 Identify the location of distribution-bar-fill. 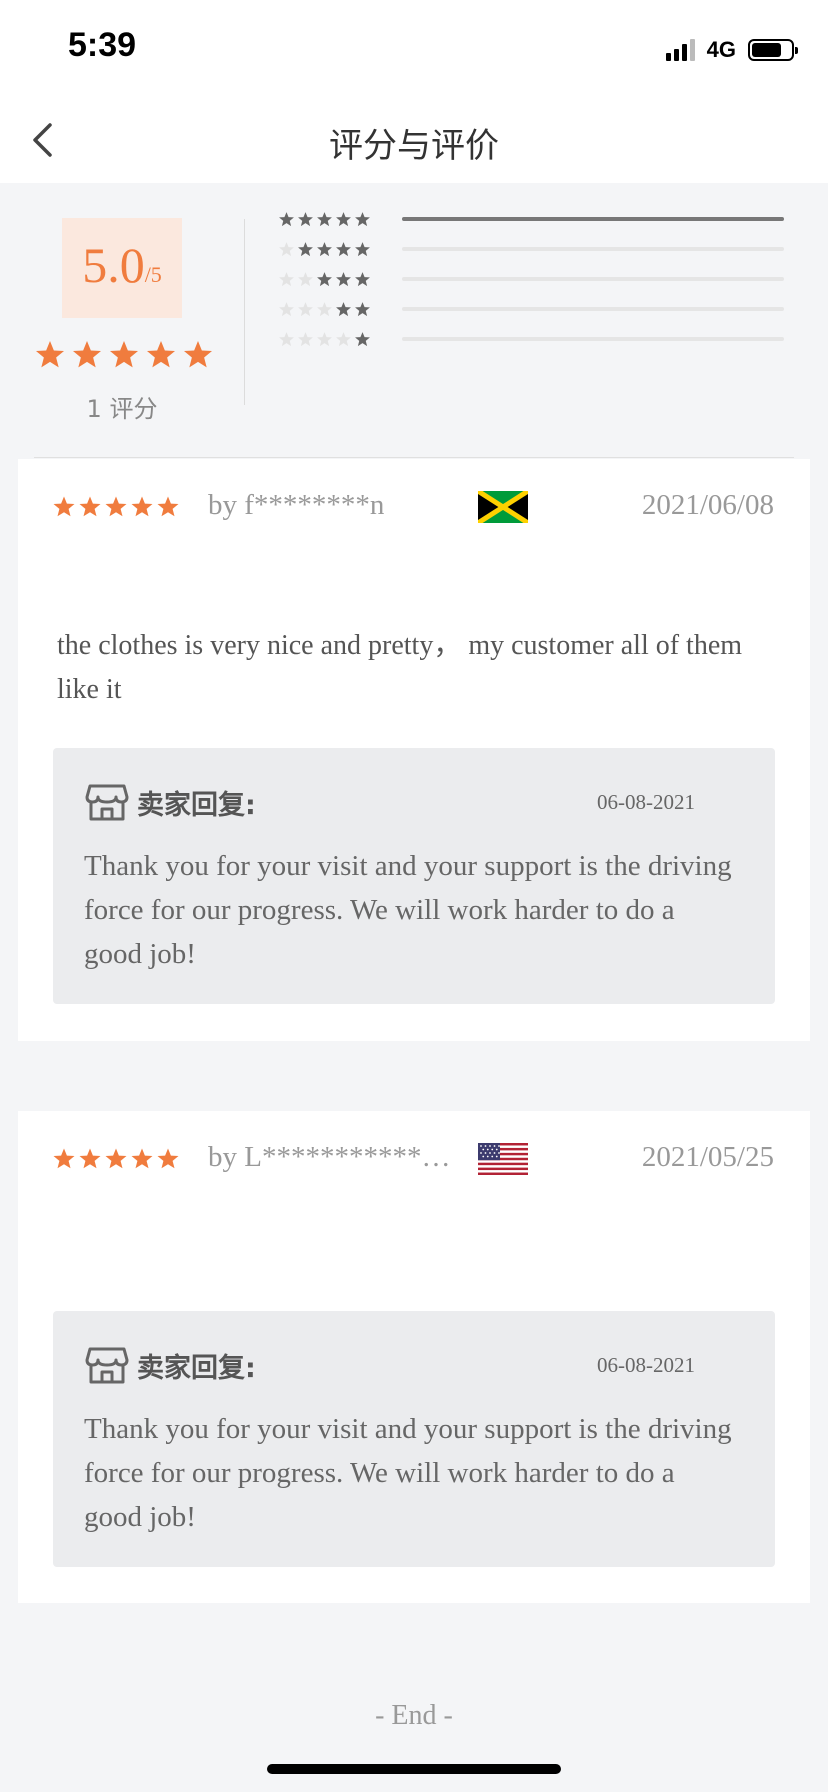
(593, 219).